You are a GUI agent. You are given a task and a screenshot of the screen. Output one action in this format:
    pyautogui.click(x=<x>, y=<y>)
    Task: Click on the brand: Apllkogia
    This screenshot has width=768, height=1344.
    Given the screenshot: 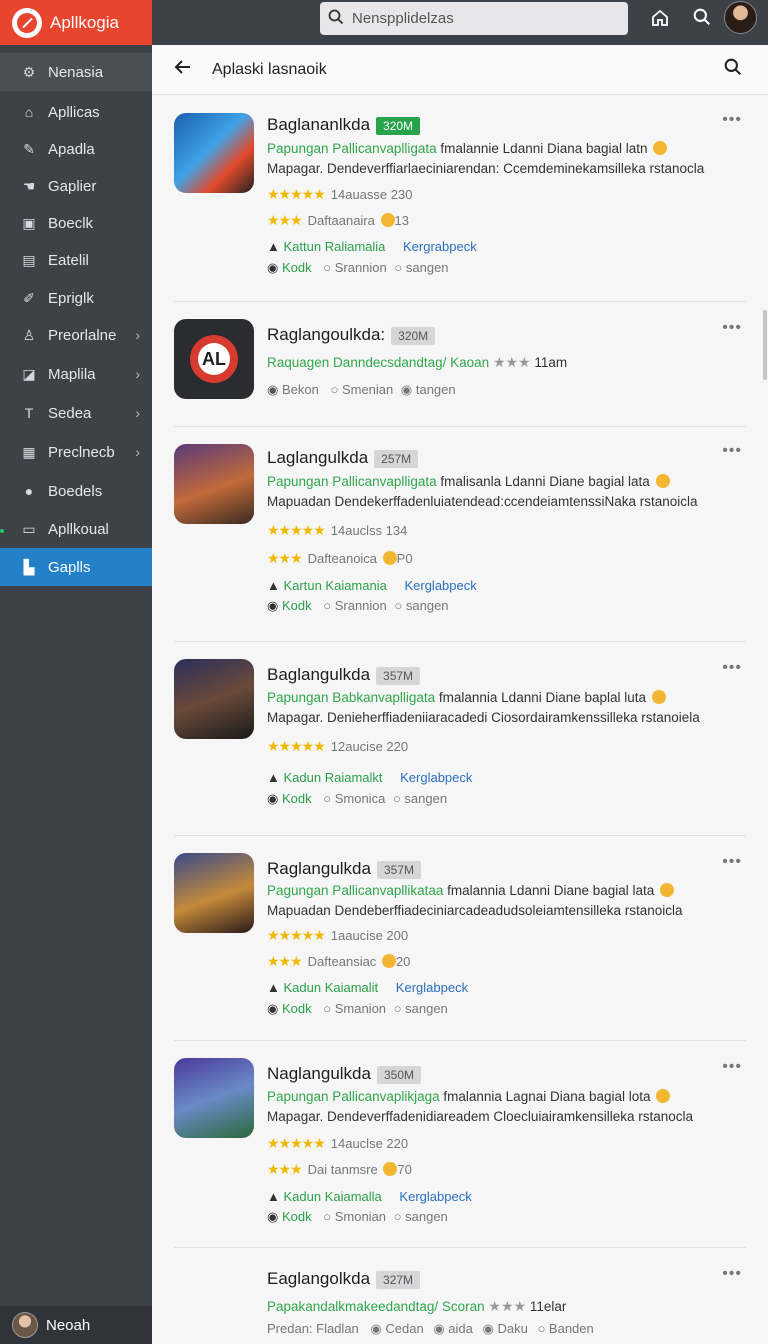 What is the action you would take?
    pyautogui.click(x=76, y=22)
    